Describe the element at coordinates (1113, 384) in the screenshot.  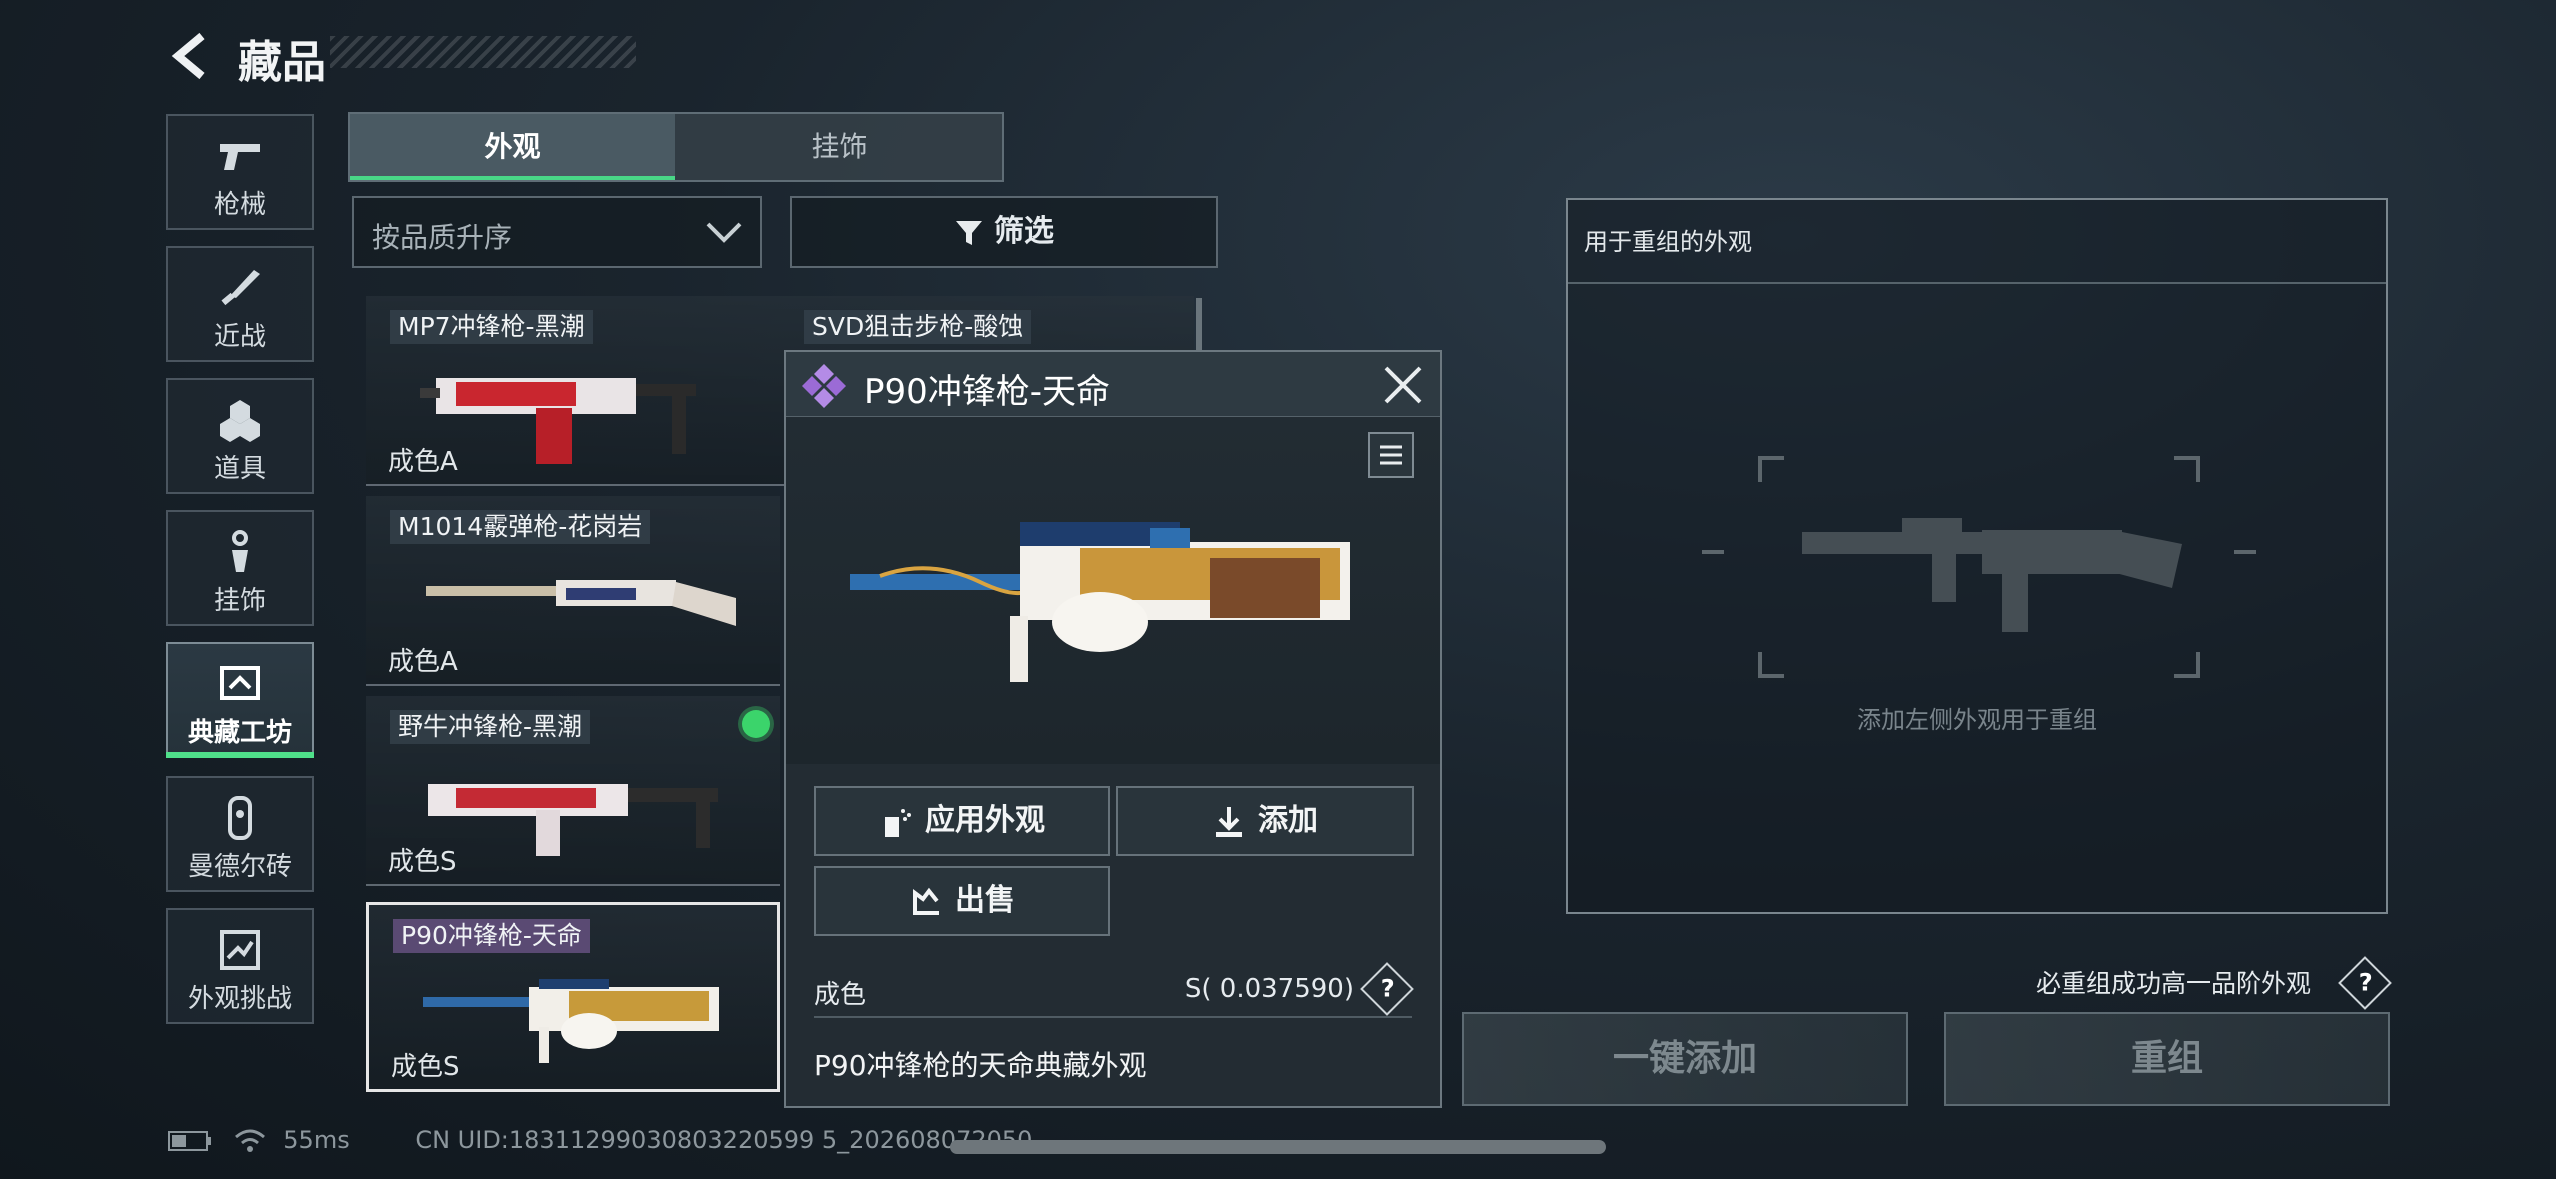
I see `popup-header: P90冲锋枪-天命` at that location.